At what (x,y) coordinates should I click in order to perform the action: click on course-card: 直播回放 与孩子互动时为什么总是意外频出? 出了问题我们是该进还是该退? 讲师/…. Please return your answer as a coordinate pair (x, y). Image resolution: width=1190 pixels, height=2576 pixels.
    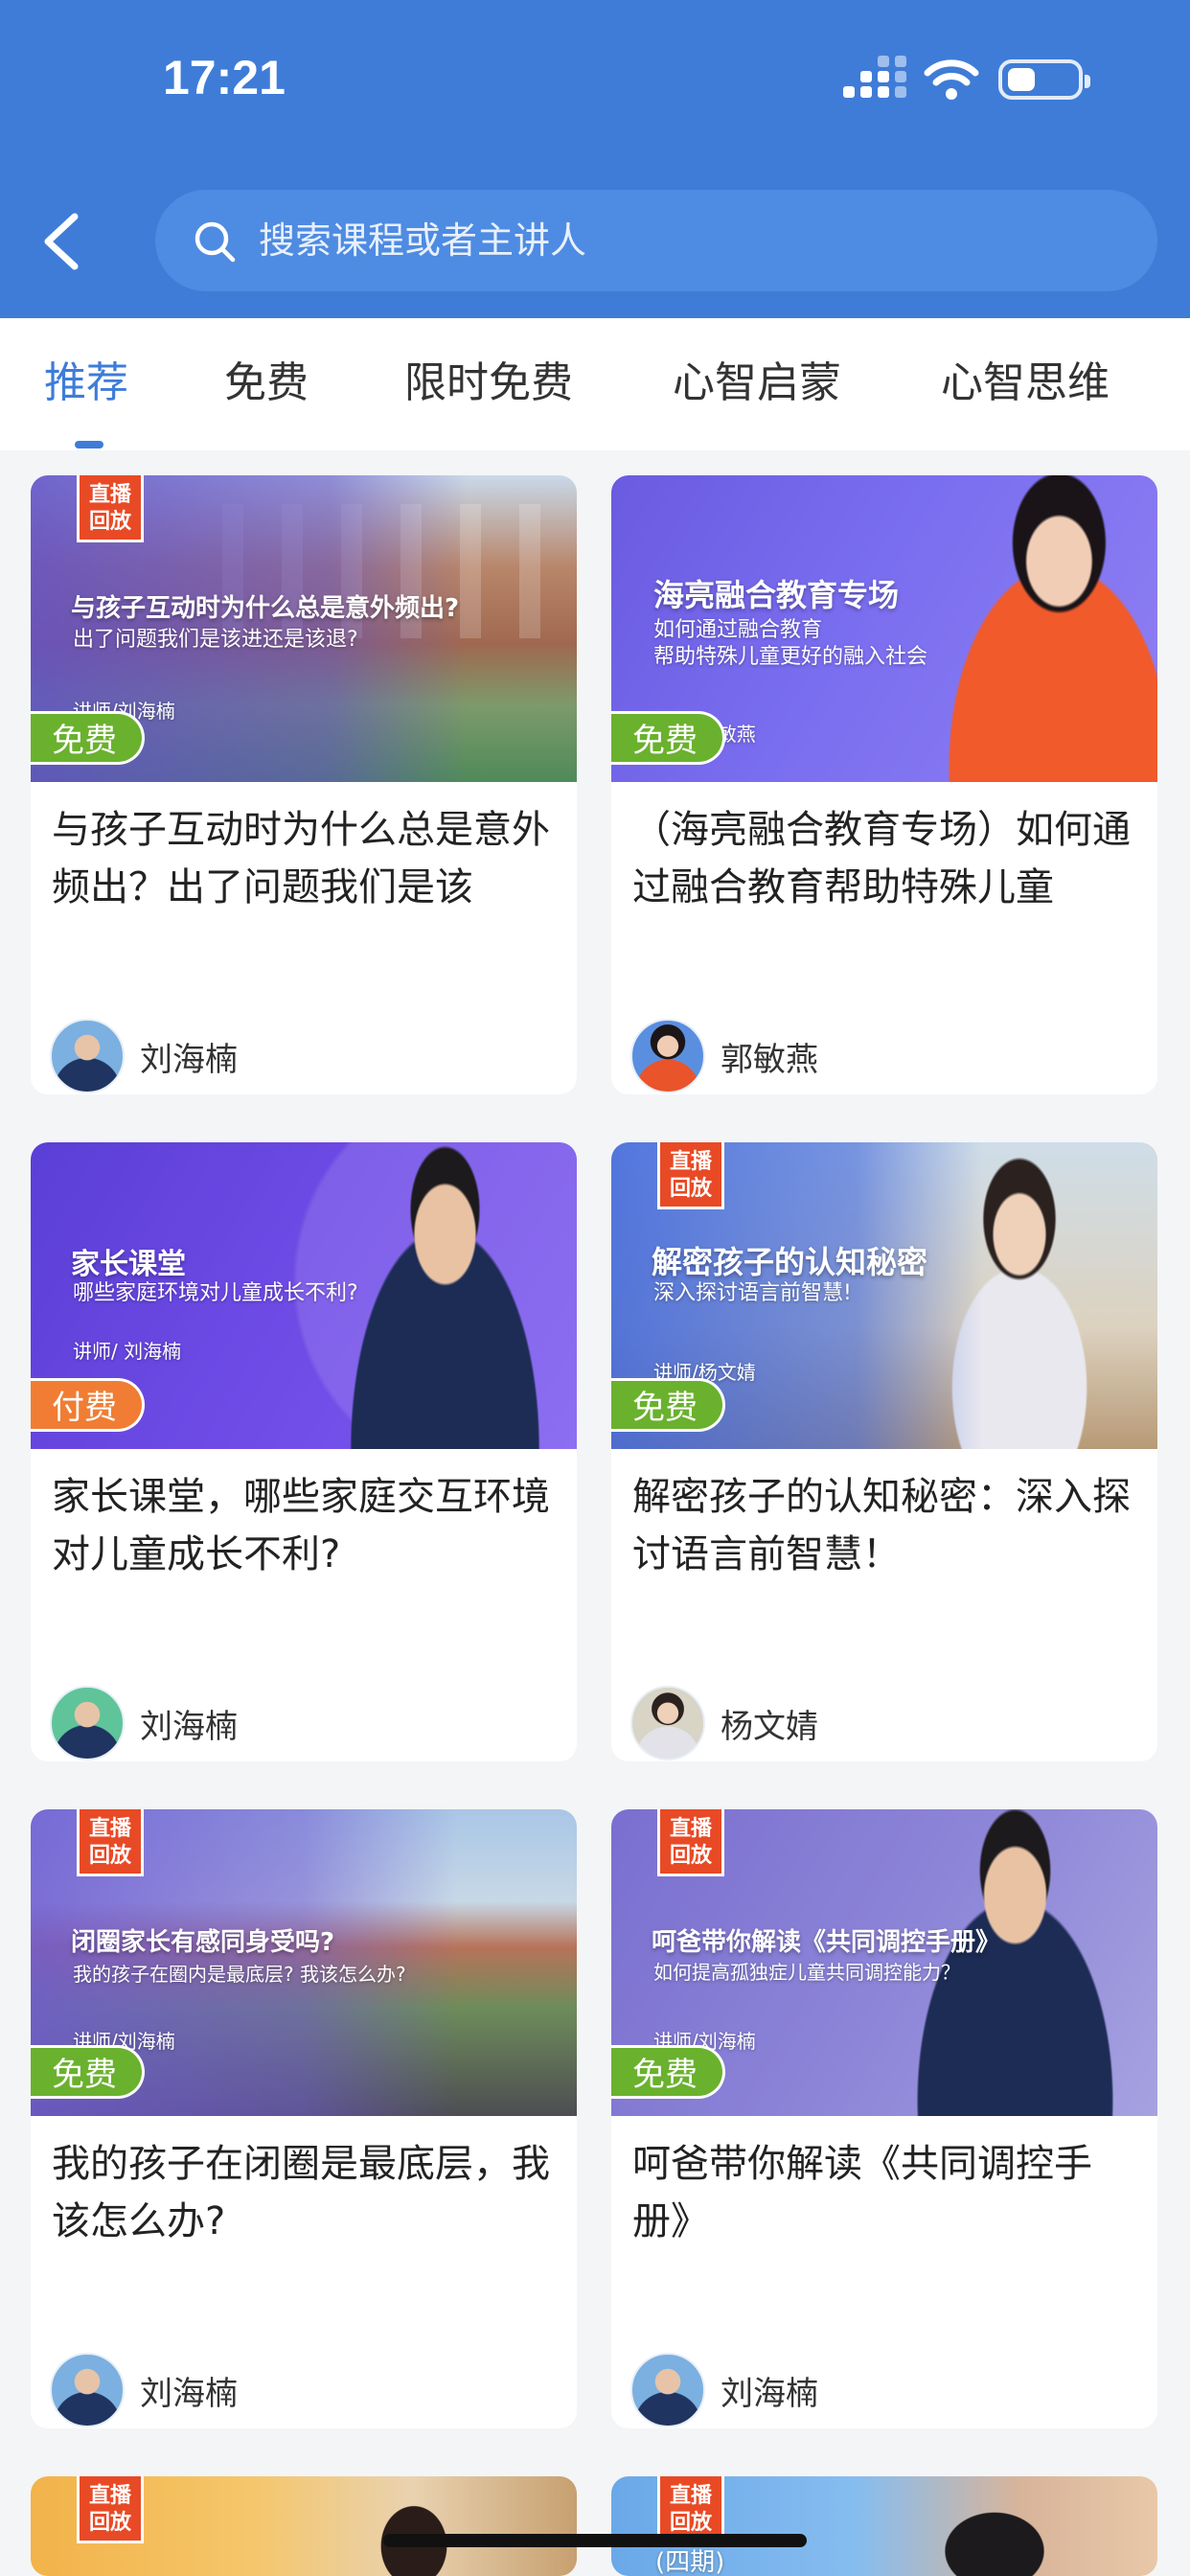
    Looking at the image, I should click on (304, 784).